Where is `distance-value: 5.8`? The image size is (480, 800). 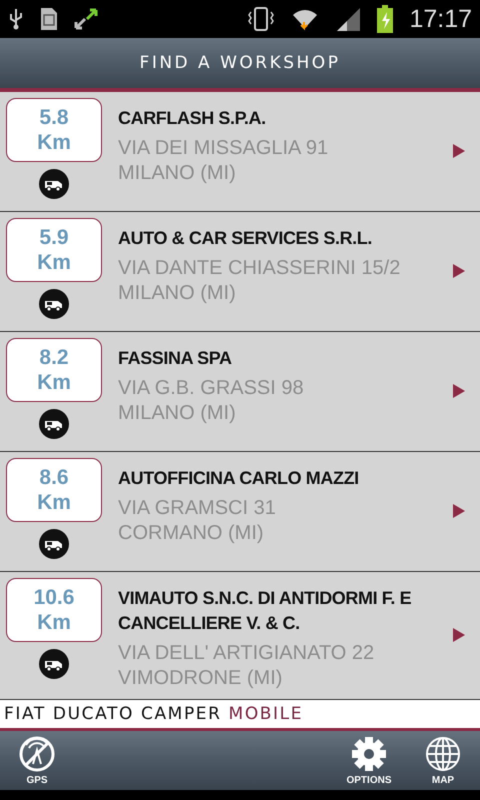 distance-value: 5.8 is located at coordinates (54, 117).